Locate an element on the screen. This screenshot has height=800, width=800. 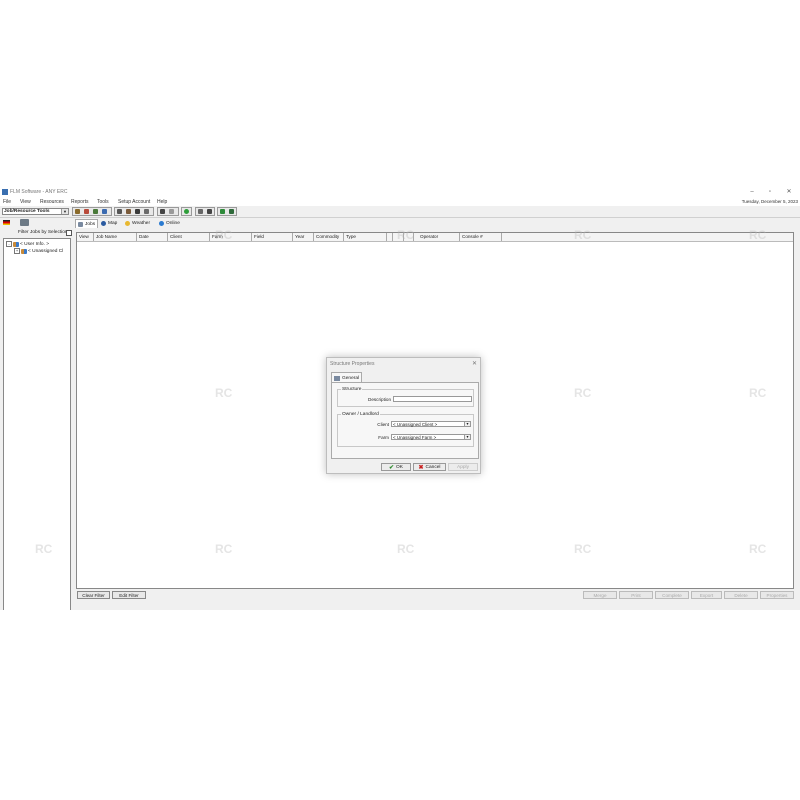
export-tool-icon is located at coordinates (147, 211).